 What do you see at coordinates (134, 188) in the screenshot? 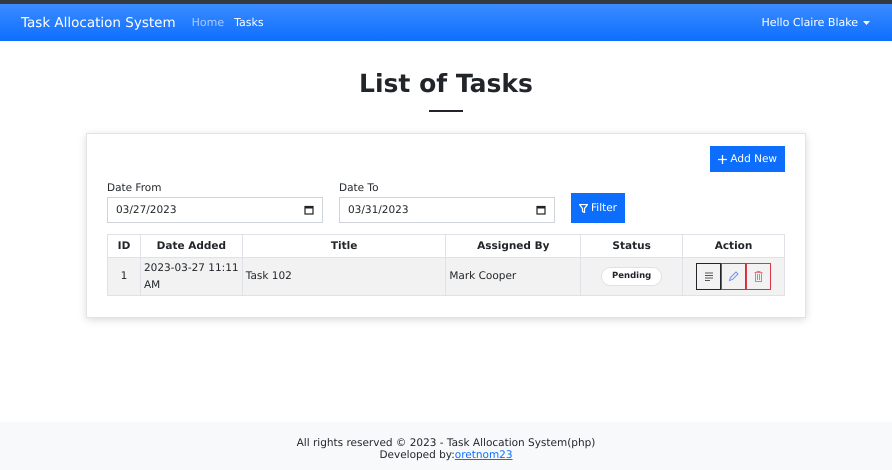
I see `field-label: Date From` at bounding box center [134, 188].